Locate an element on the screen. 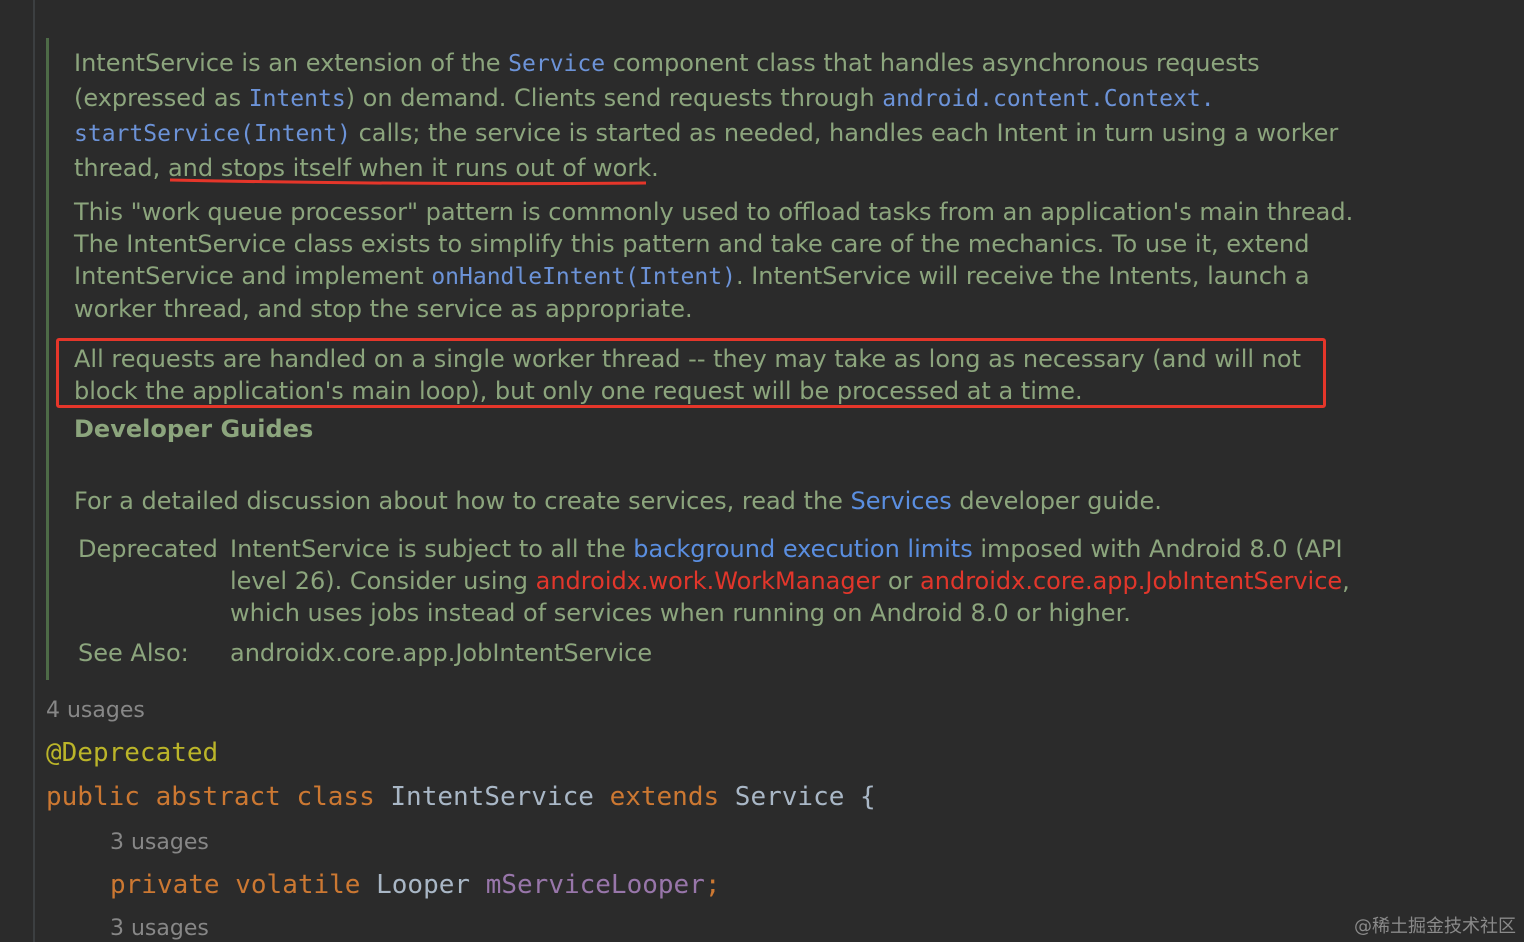 The height and width of the screenshot is (942, 1524). intents-link: Intents is located at coordinates (297, 99).